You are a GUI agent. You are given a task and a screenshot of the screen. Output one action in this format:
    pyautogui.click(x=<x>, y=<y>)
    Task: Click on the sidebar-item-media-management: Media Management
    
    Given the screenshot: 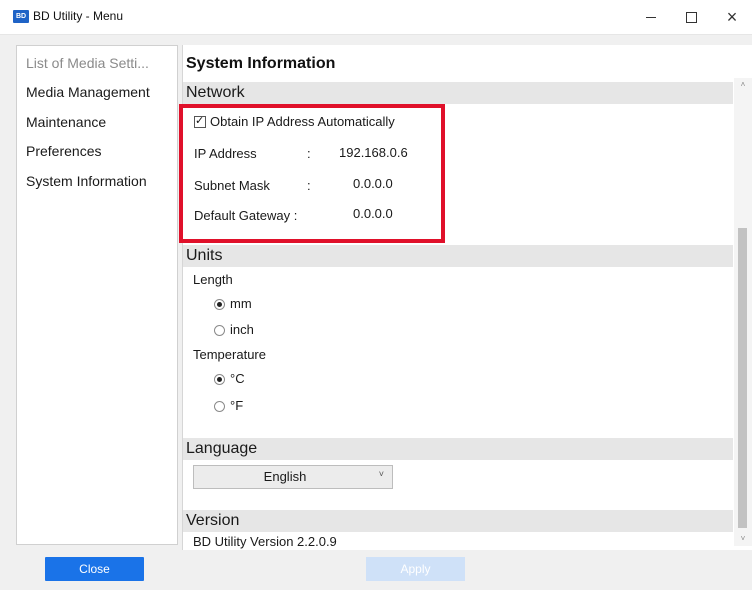 What is the action you would take?
    pyautogui.click(x=88, y=92)
    